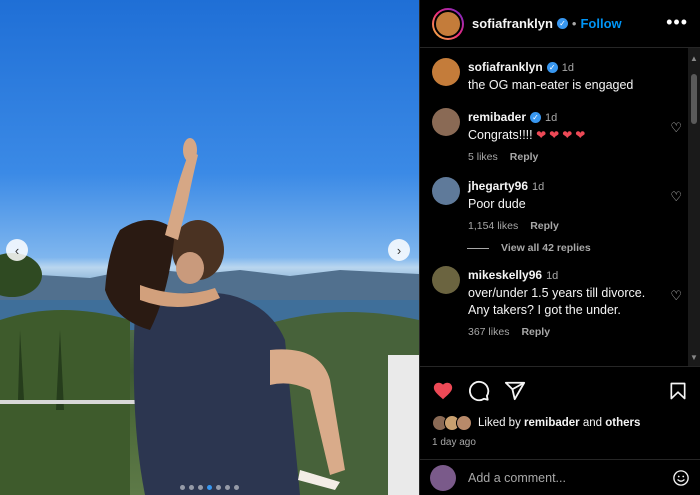 Image resolution: width=700 pixels, height=495 pixels. What do you see at coordinates (570, 477) in the screenshot?
I see `comment-input` at bounding box center [570, 477].